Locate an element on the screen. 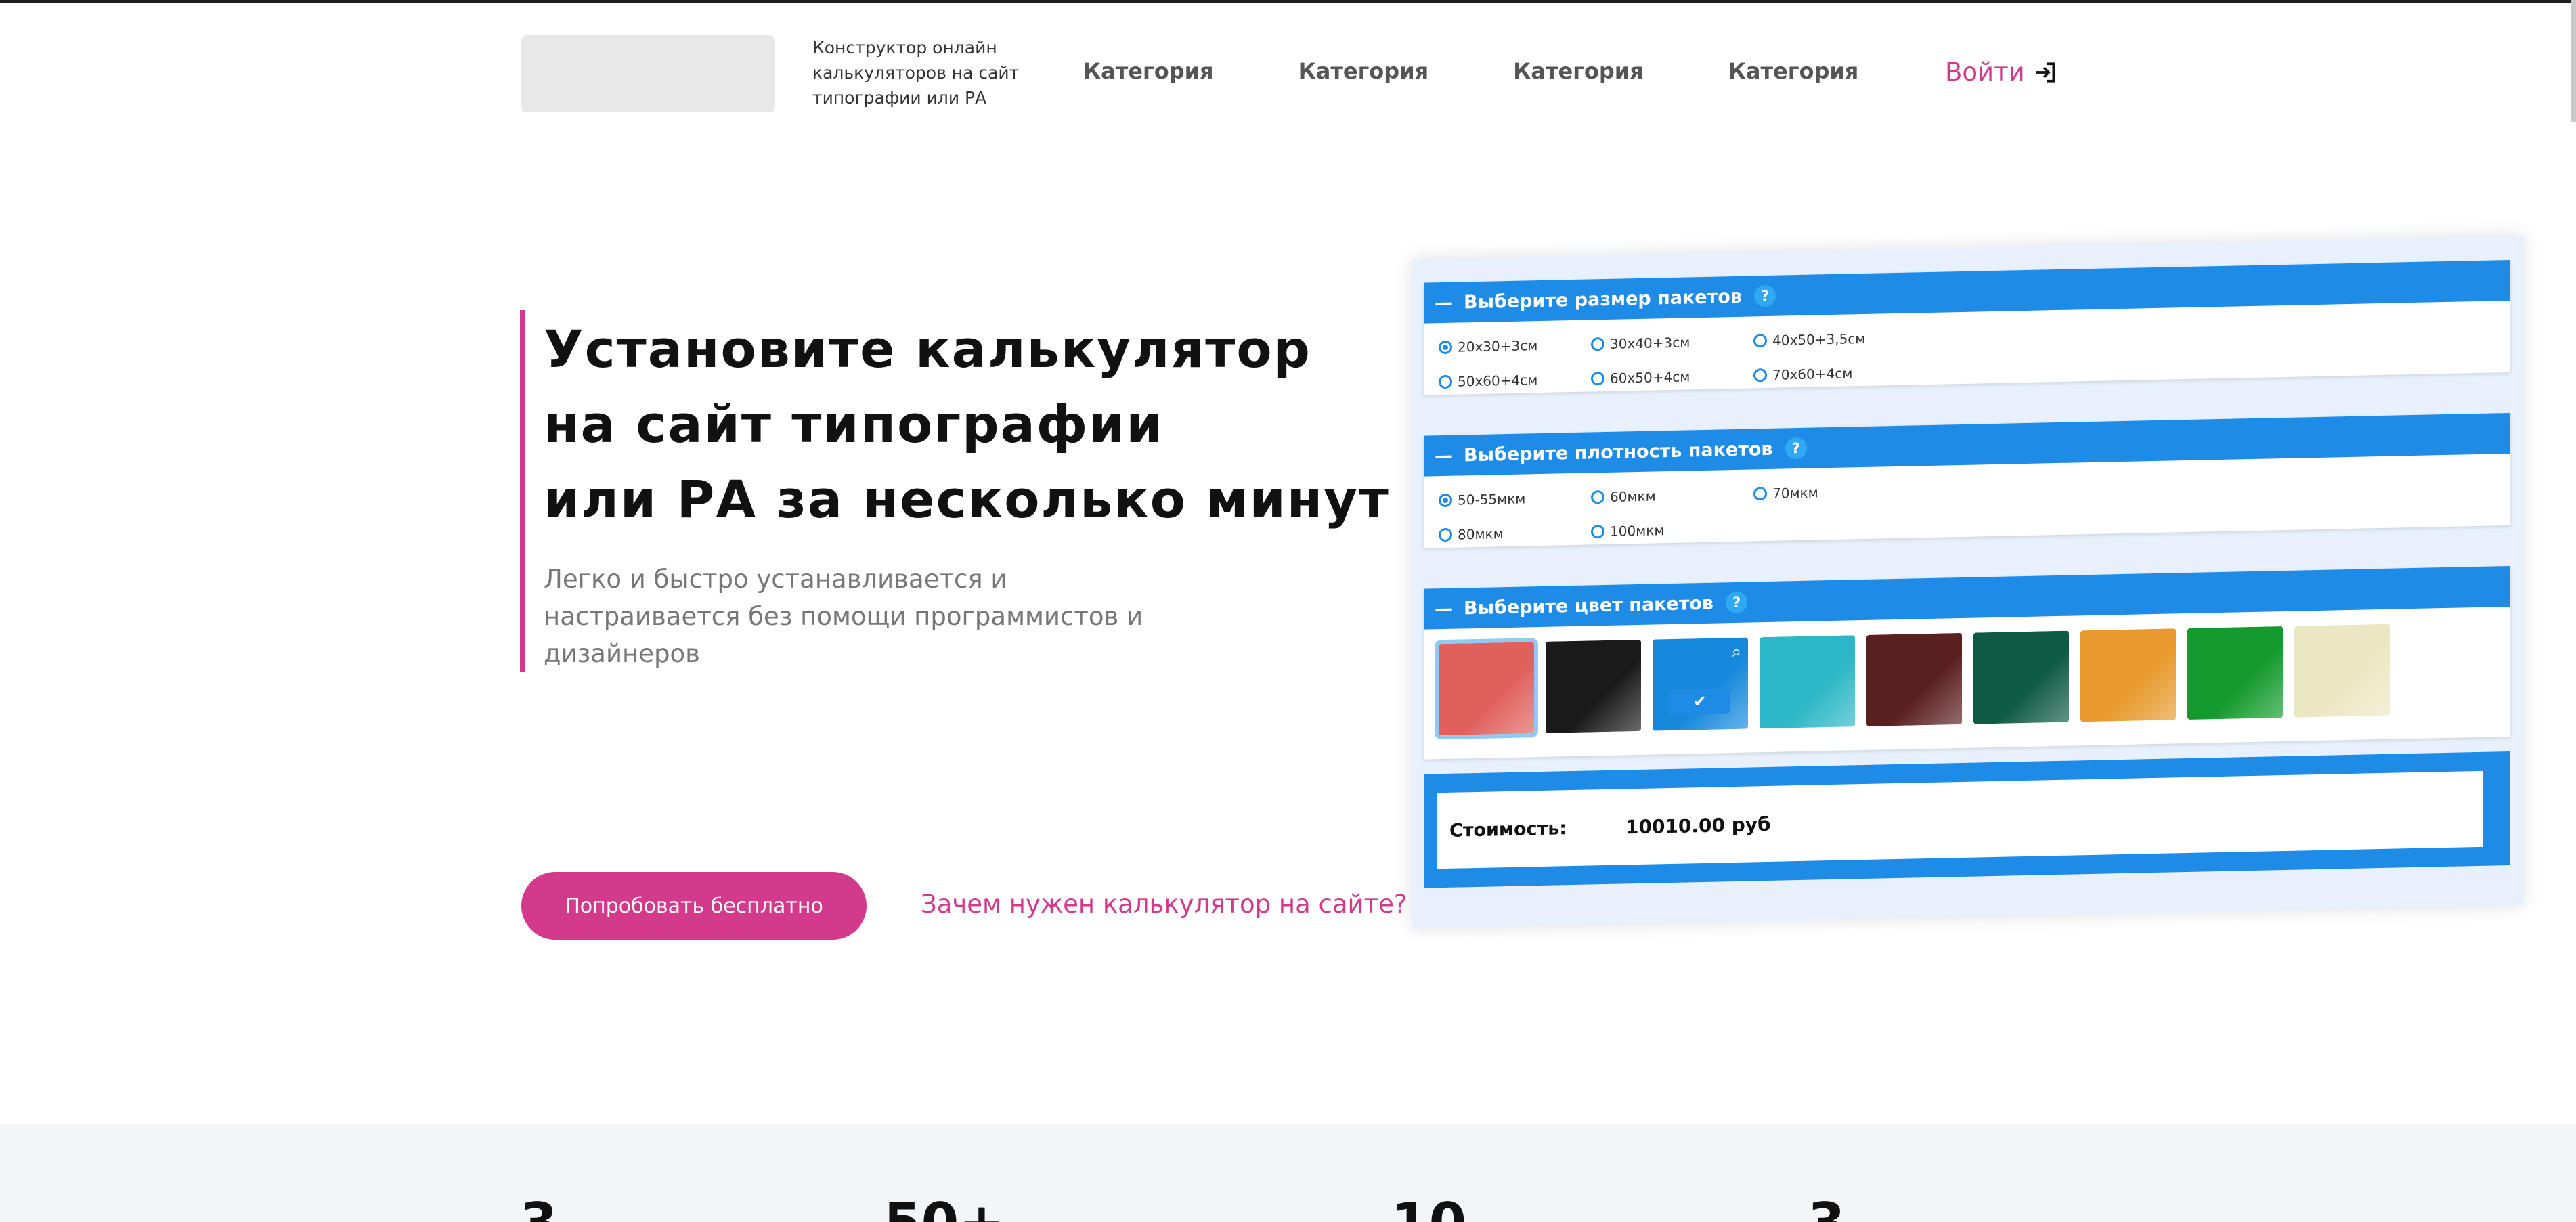 The height and width of the screenshot is (1222, 2576). color-section-title: Выберите цвет пакетов is located at coordinates (1589, 605).